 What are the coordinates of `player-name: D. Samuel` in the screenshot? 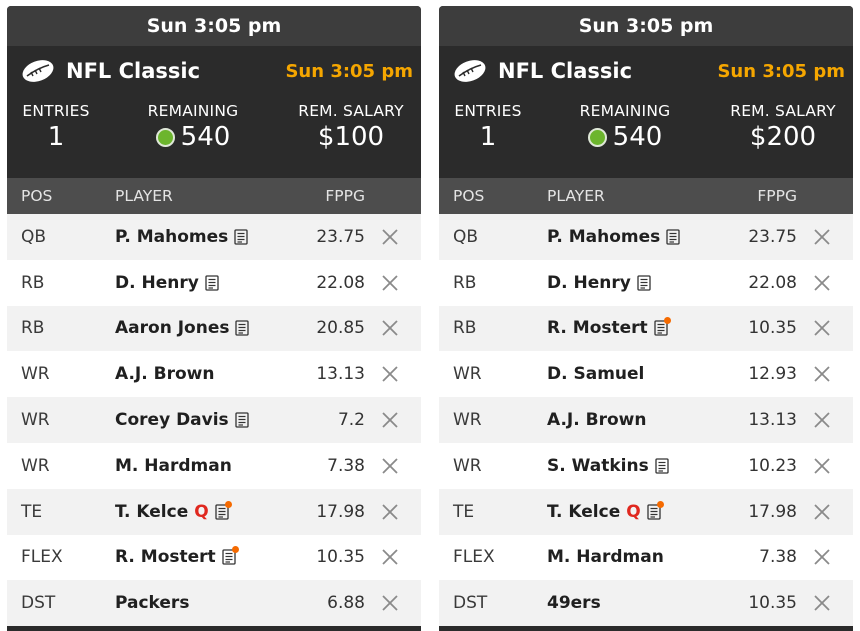 It's located at (595, 374).